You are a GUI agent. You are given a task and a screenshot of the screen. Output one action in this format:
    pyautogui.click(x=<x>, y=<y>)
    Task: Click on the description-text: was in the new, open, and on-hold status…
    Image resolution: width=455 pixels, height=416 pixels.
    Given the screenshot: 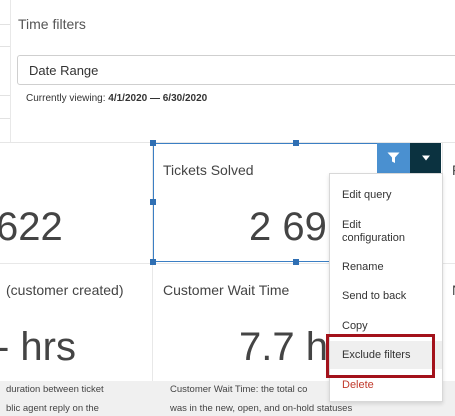 What is the action you would take?
    pyautogui.click(x=261, y=408)
    